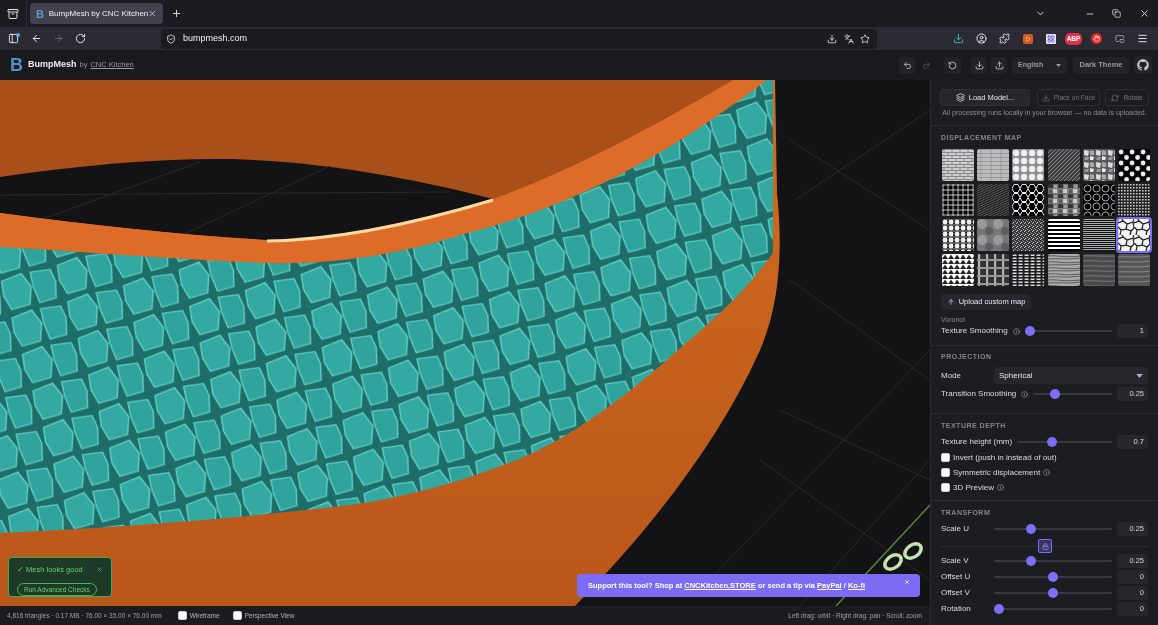 This screenshot has height=625, width=1158. I want to click on reload-icon, so click(80, 38).